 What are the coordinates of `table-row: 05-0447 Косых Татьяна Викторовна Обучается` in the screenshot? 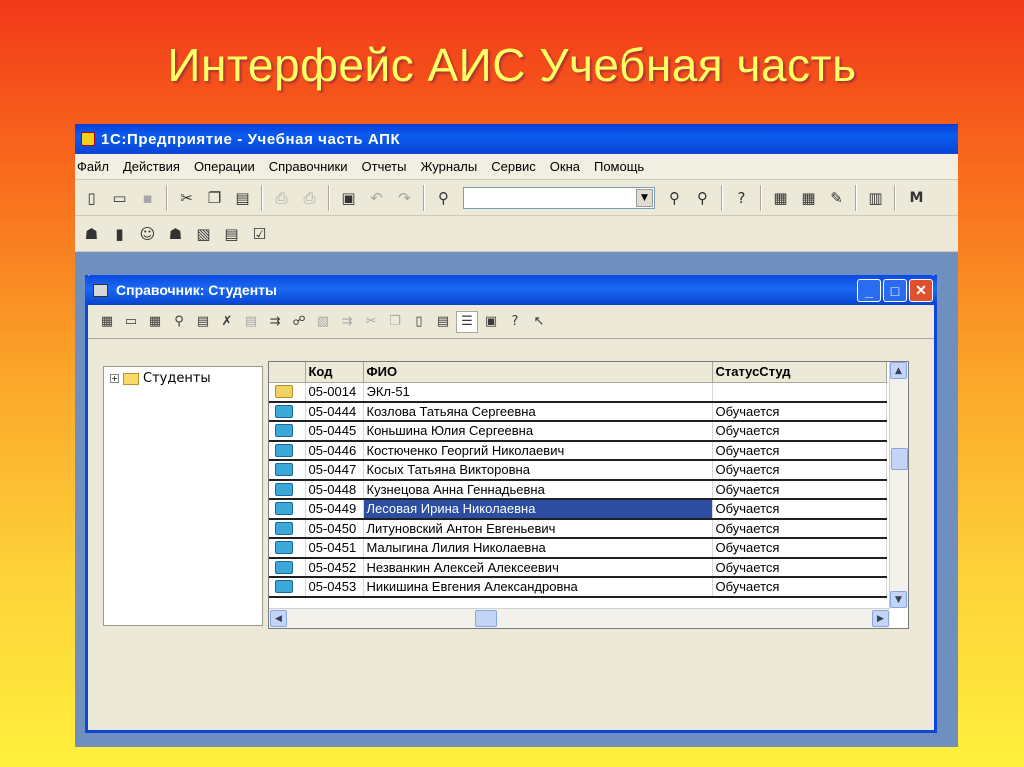 It's located at (578, 470).